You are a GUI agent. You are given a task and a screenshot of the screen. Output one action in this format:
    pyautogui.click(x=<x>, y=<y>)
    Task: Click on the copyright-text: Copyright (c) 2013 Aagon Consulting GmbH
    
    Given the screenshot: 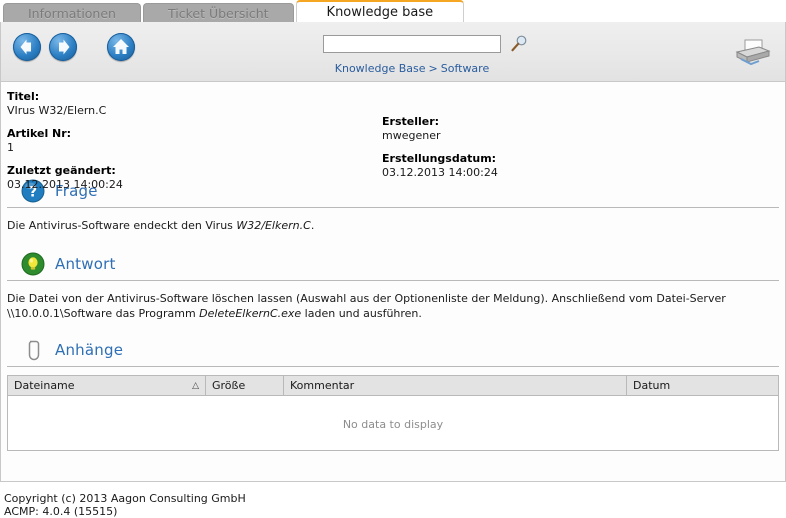 What is the action you would take?
    pyautogui.click(x=125, y=498)
    